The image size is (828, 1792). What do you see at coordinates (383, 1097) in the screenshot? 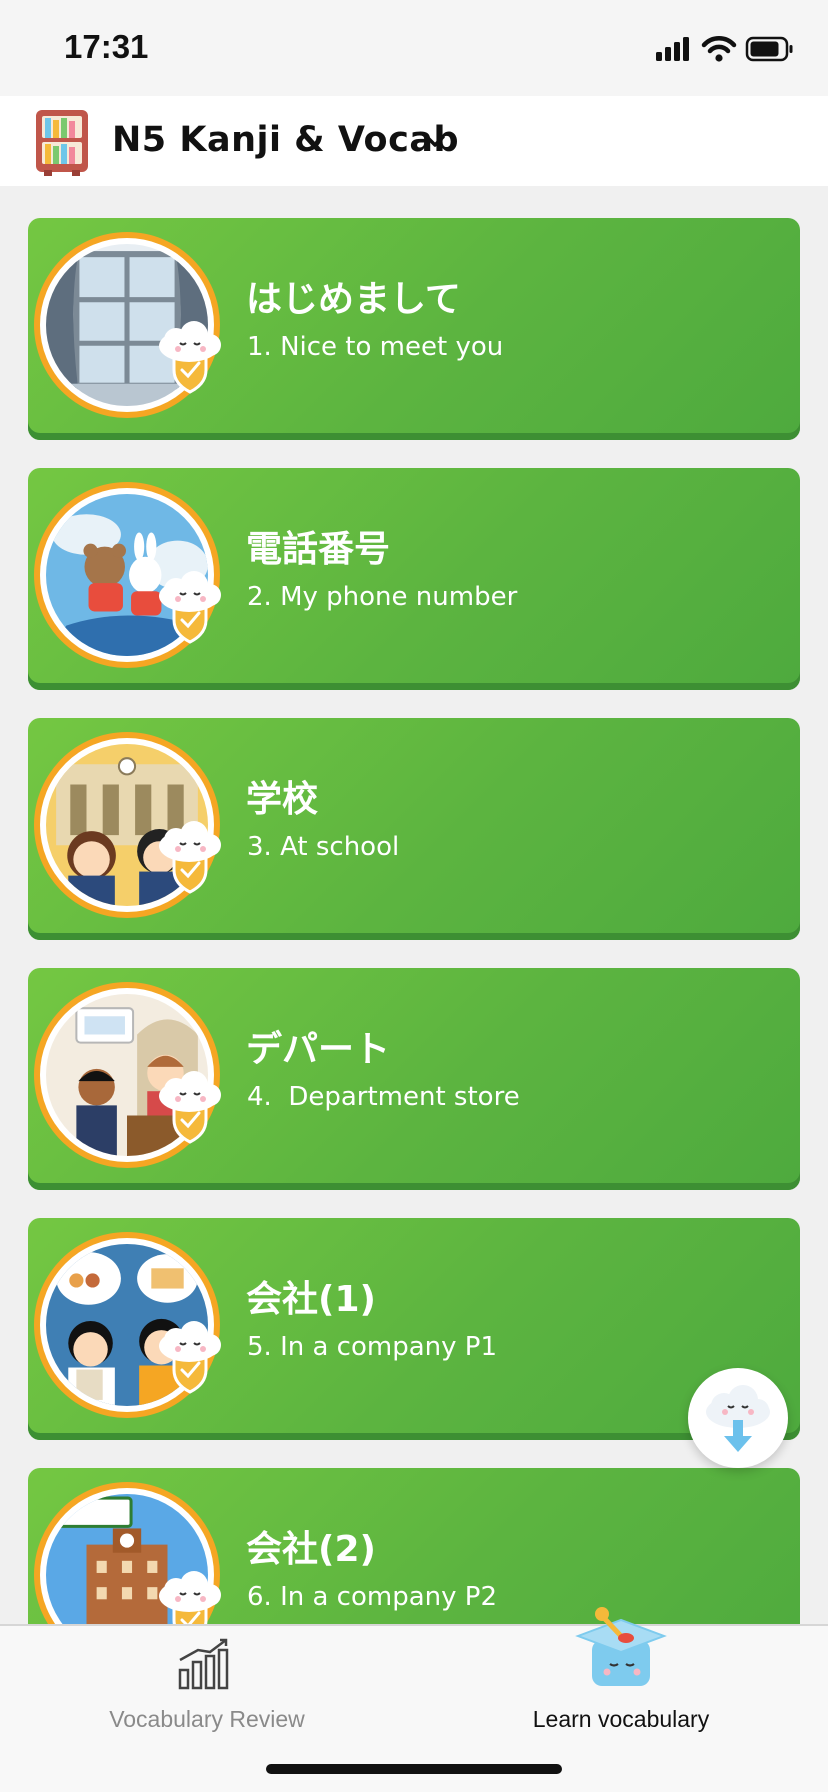
I see `lesson-title-en: 4. Department store` at bounding box center [383, 1097].